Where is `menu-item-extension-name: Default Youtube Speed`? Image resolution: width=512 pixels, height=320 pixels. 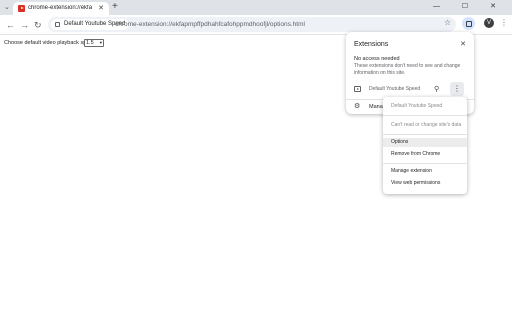 menu-item-extension-name: Default Youtube Speed is located at coordinates (417, 106).